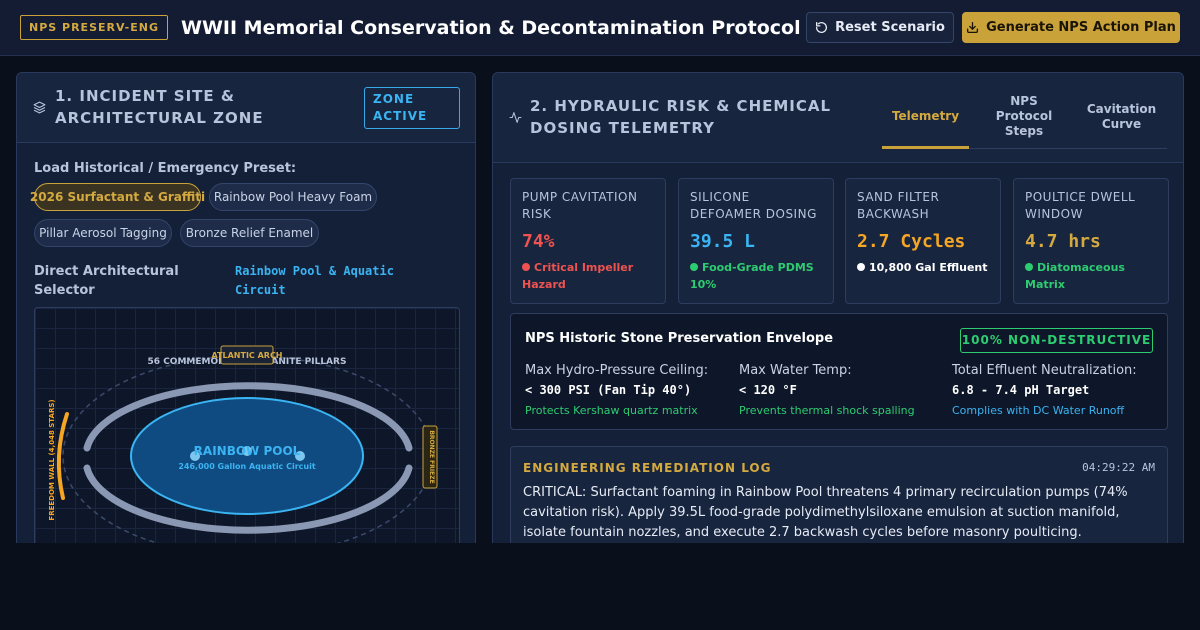 Image resolution: width=1200 pixels, height=630 pixels. Describe the element at coordinates (617, 370) in the screenshot. I see `envelope-label: Max Hydro-Pressure Ceiling:` at that location.